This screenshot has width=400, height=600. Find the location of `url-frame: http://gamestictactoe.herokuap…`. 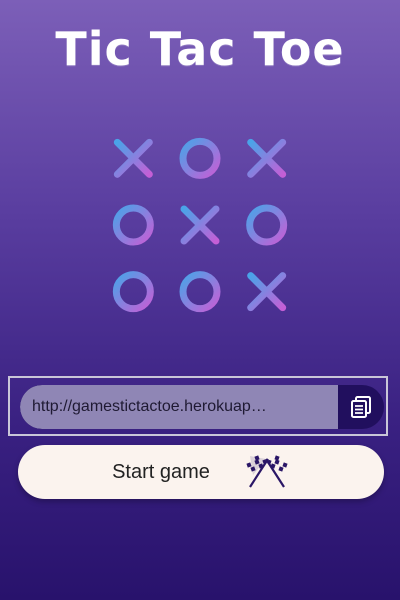

url-frame: http://gamestictactoe.herokuap… is located at coordinates (198, 406).